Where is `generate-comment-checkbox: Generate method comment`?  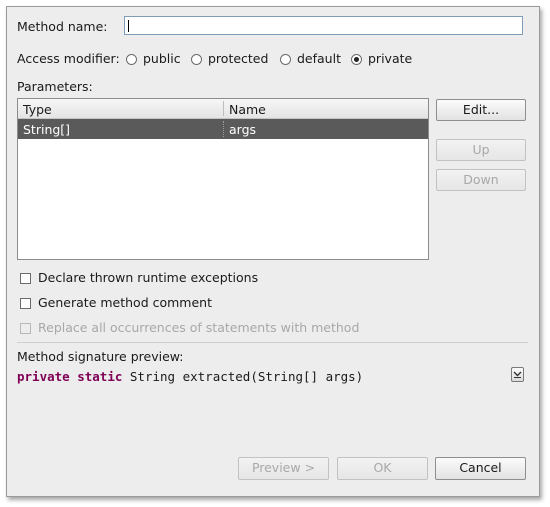
generate-comment-checkbox: Generate method comment is located at coordinates (116, 302).